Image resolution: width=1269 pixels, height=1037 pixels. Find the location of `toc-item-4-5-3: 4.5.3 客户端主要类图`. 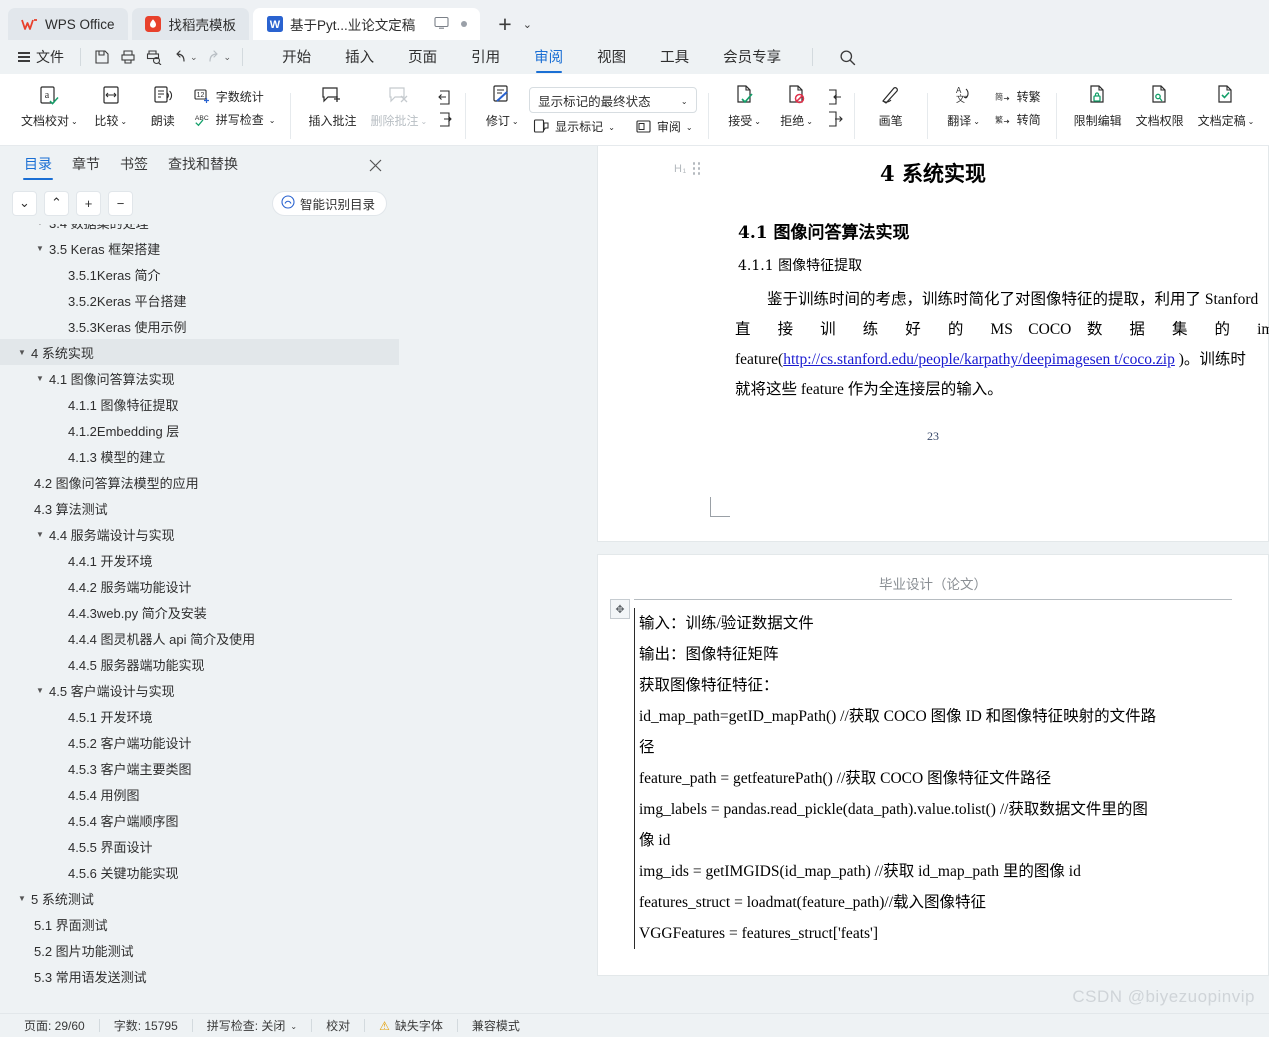

toc-item-4-5-3: 4.5.3 客户端主要类图 is located at coordinates (199, 768).